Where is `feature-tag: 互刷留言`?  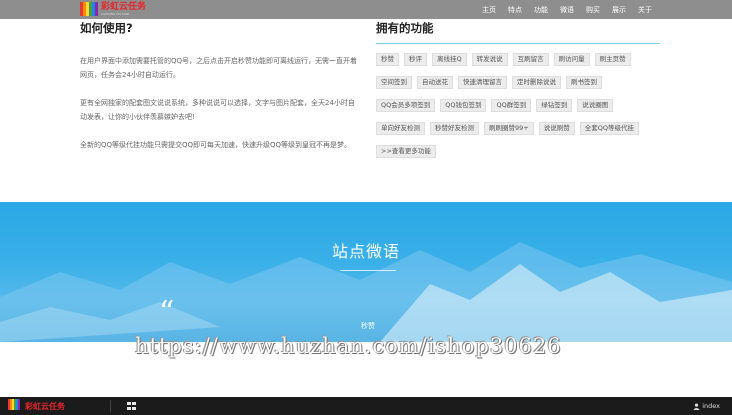
feature-tag: 互刷留言 is located at coordinates (530, 59).